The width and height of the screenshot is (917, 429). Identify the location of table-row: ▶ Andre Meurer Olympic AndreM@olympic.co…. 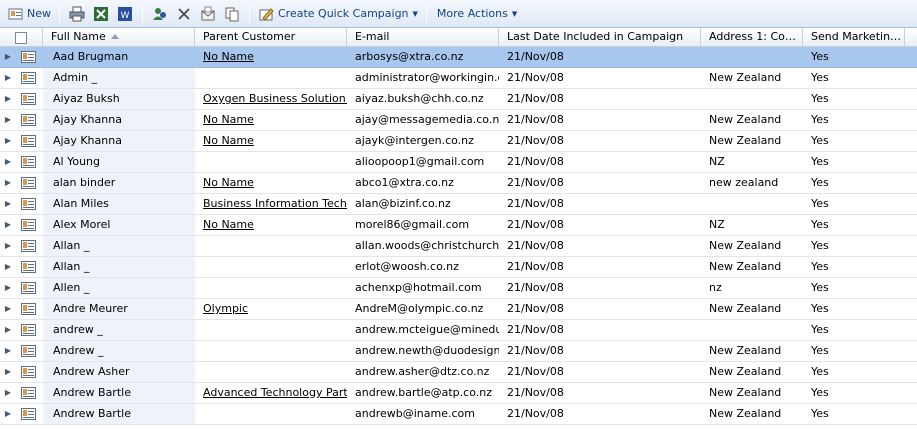
(458, 309).